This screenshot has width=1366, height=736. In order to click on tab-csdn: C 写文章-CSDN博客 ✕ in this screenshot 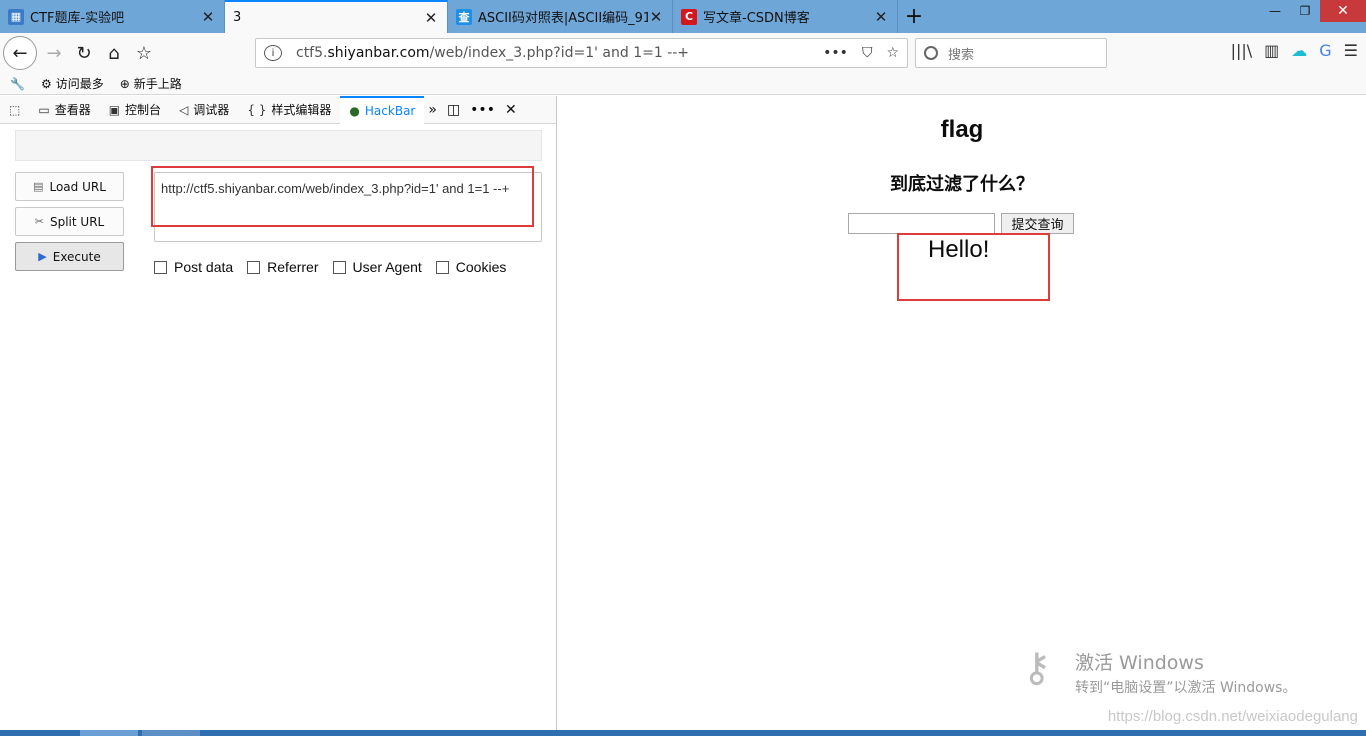, I will do `click(785, 16)`.